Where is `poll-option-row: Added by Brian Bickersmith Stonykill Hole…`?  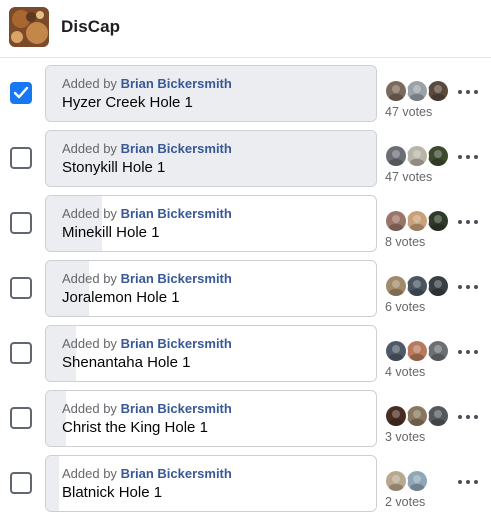
poll-option-row: Added by Brian Bickersmith Stonykill Hole… is located at coordinates (245, 159).